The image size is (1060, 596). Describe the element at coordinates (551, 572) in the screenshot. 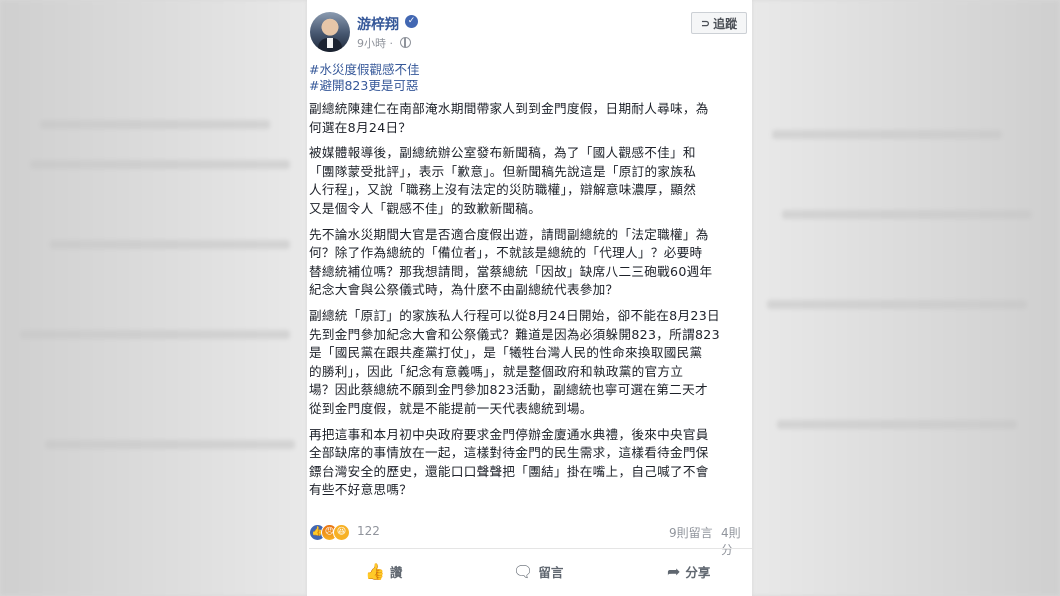

I see `comment-label: 留言` at that location.